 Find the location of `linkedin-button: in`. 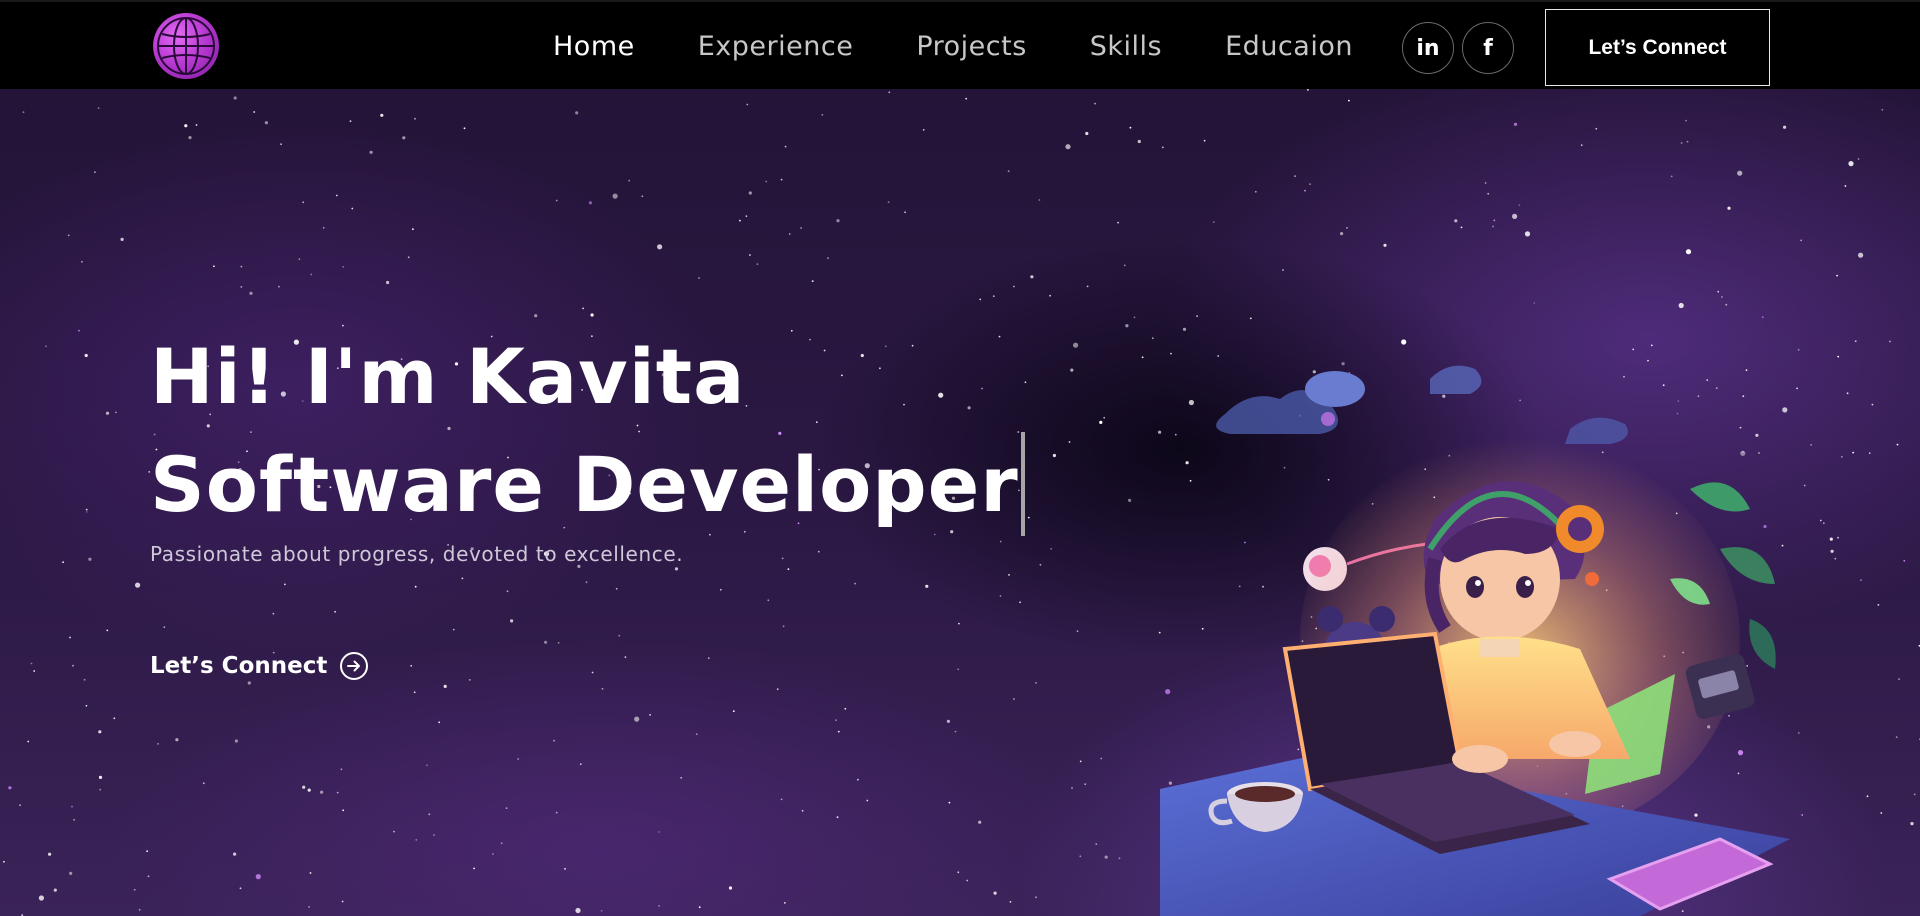

linkedin-button: in is located at coordinates (1428, 48).